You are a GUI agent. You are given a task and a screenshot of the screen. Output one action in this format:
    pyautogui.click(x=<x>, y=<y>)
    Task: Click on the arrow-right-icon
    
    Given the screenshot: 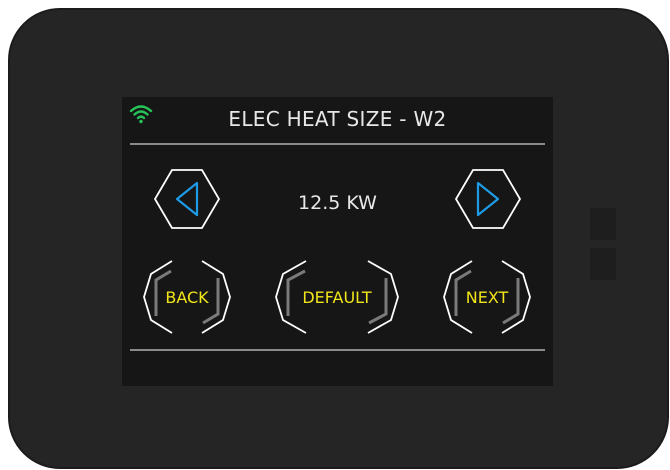 What is the action you would take?
    pyautogui.click(x=488, y=199)
    